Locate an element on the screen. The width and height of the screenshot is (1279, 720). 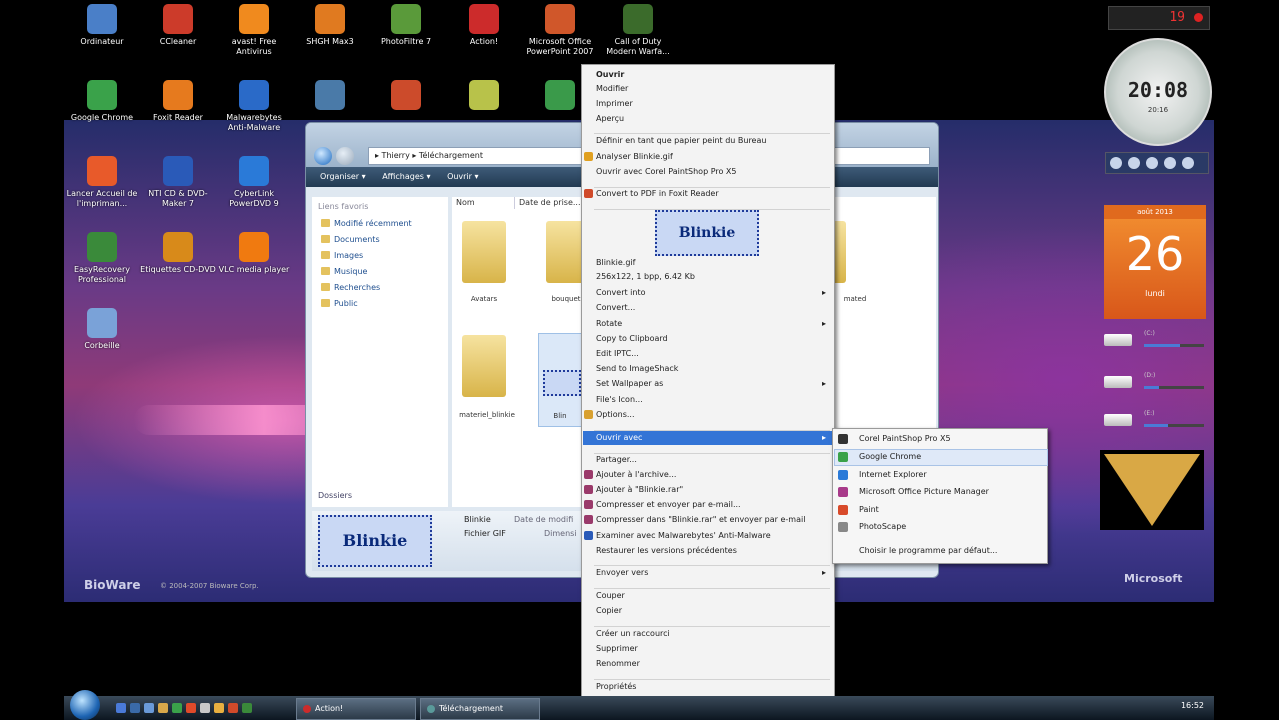
menu-item: Imprimer is located at coordinates (714, 104).